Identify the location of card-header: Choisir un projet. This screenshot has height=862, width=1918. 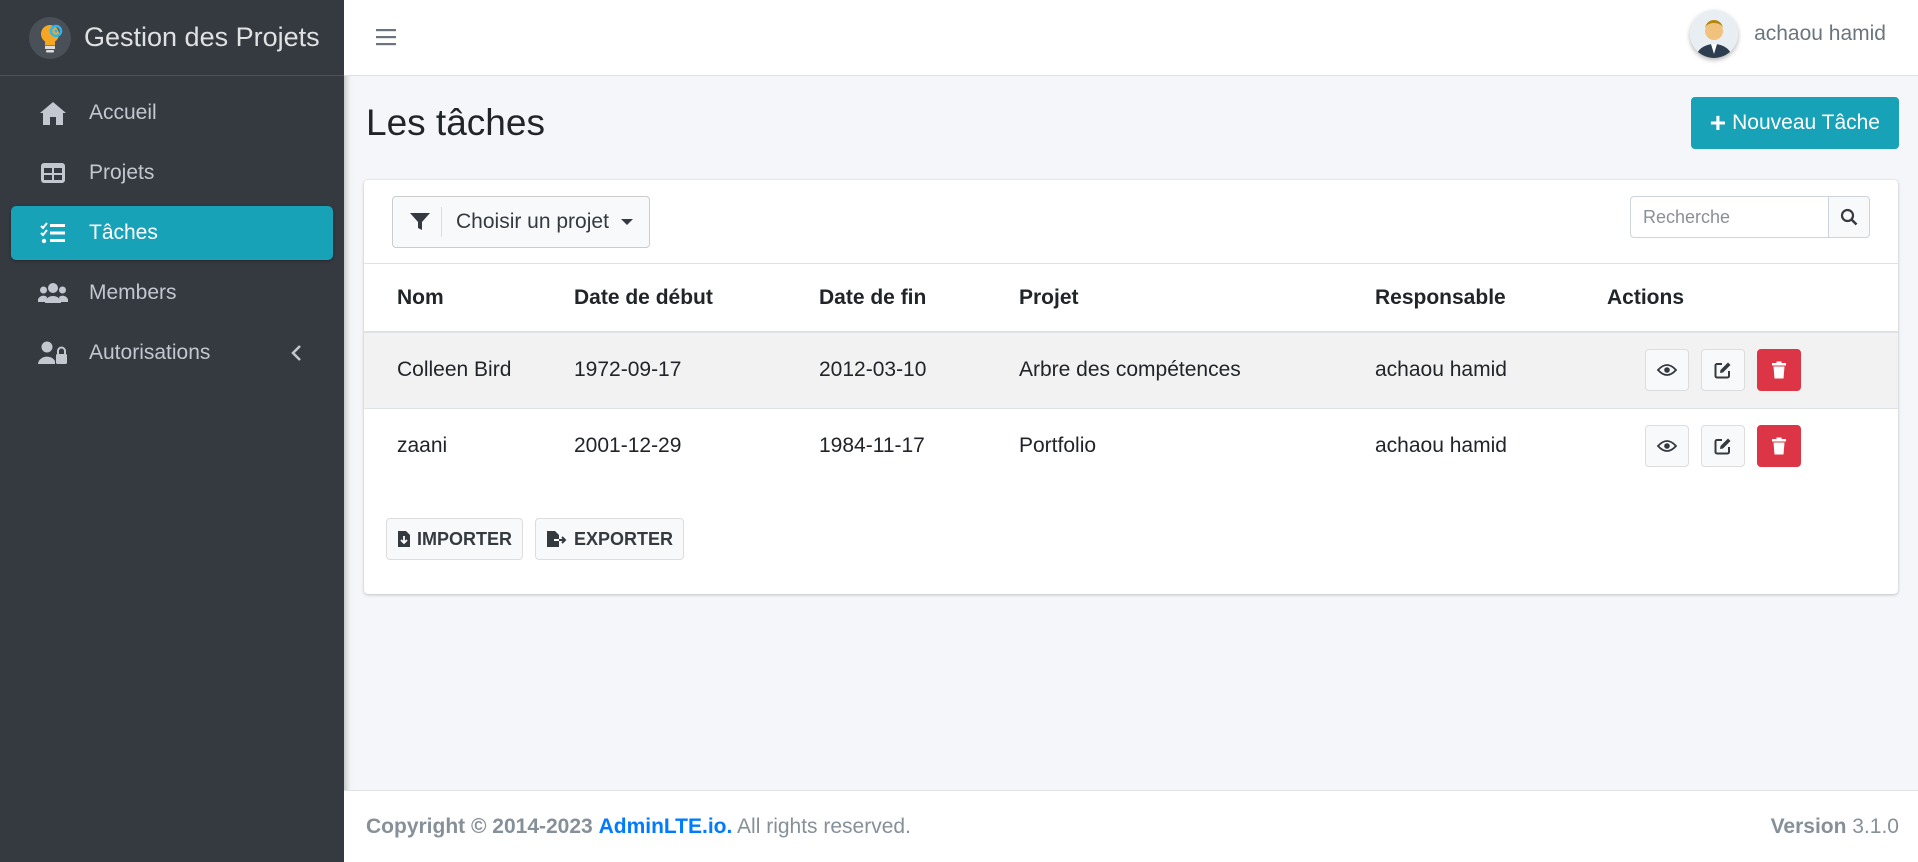
(1131, 222).